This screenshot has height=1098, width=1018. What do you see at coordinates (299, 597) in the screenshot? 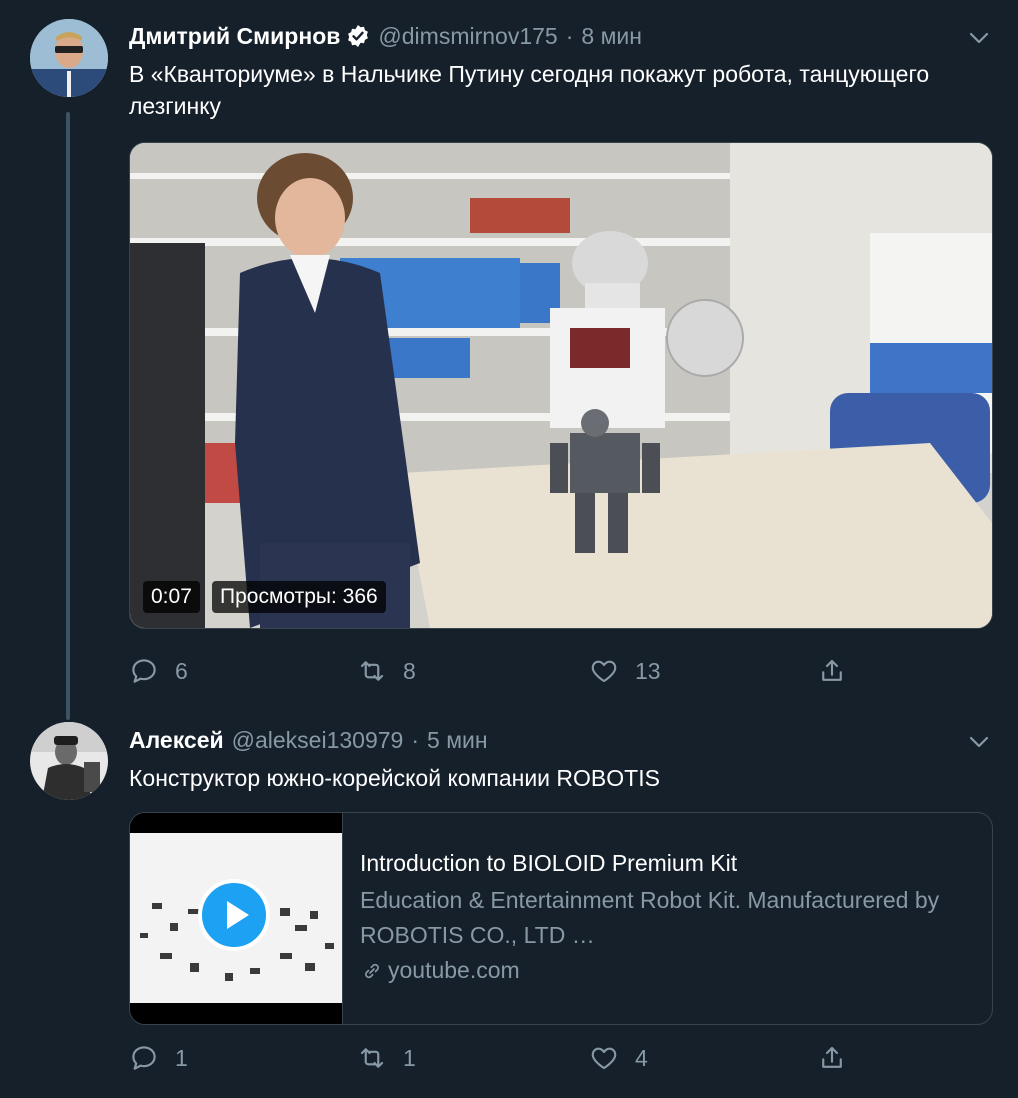
I see `video-views-badge: Просмотры: 366` at bounding box center [299, 597].